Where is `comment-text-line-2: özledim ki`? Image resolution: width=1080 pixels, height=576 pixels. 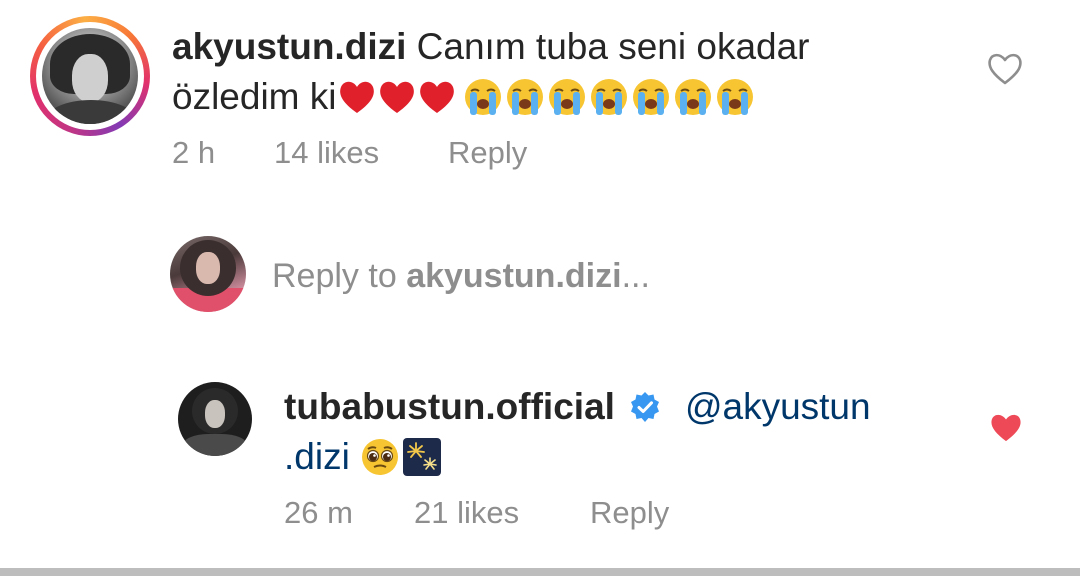
comment-text-line-2: özledim ki is located at coordinates (464, 97).